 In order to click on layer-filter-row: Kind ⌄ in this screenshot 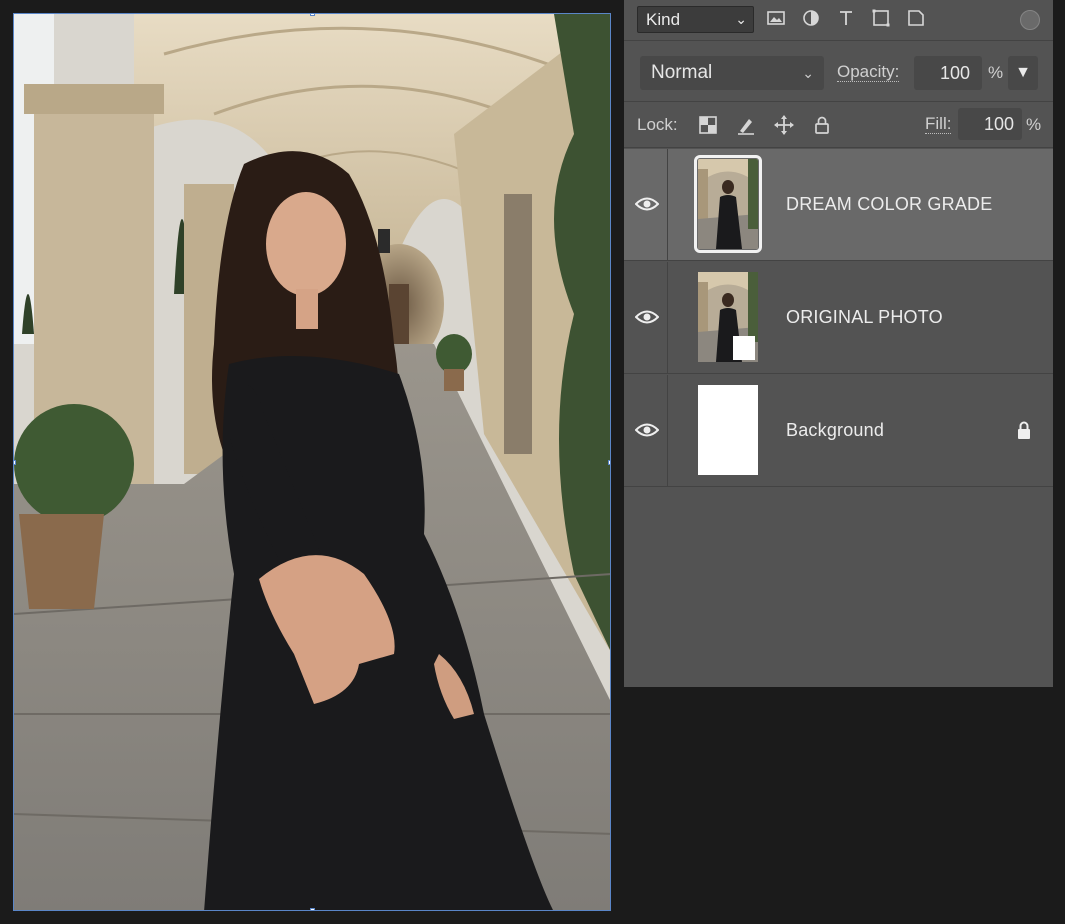, I will do `click(838, 20)`.